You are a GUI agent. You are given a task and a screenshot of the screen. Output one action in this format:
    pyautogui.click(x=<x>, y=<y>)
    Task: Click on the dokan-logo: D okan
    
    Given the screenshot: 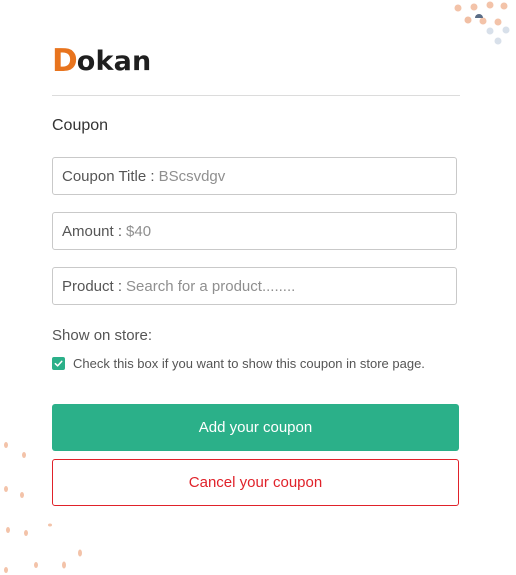 What is the action you would take?
    pyautogui.click(x=101, y=61)
    